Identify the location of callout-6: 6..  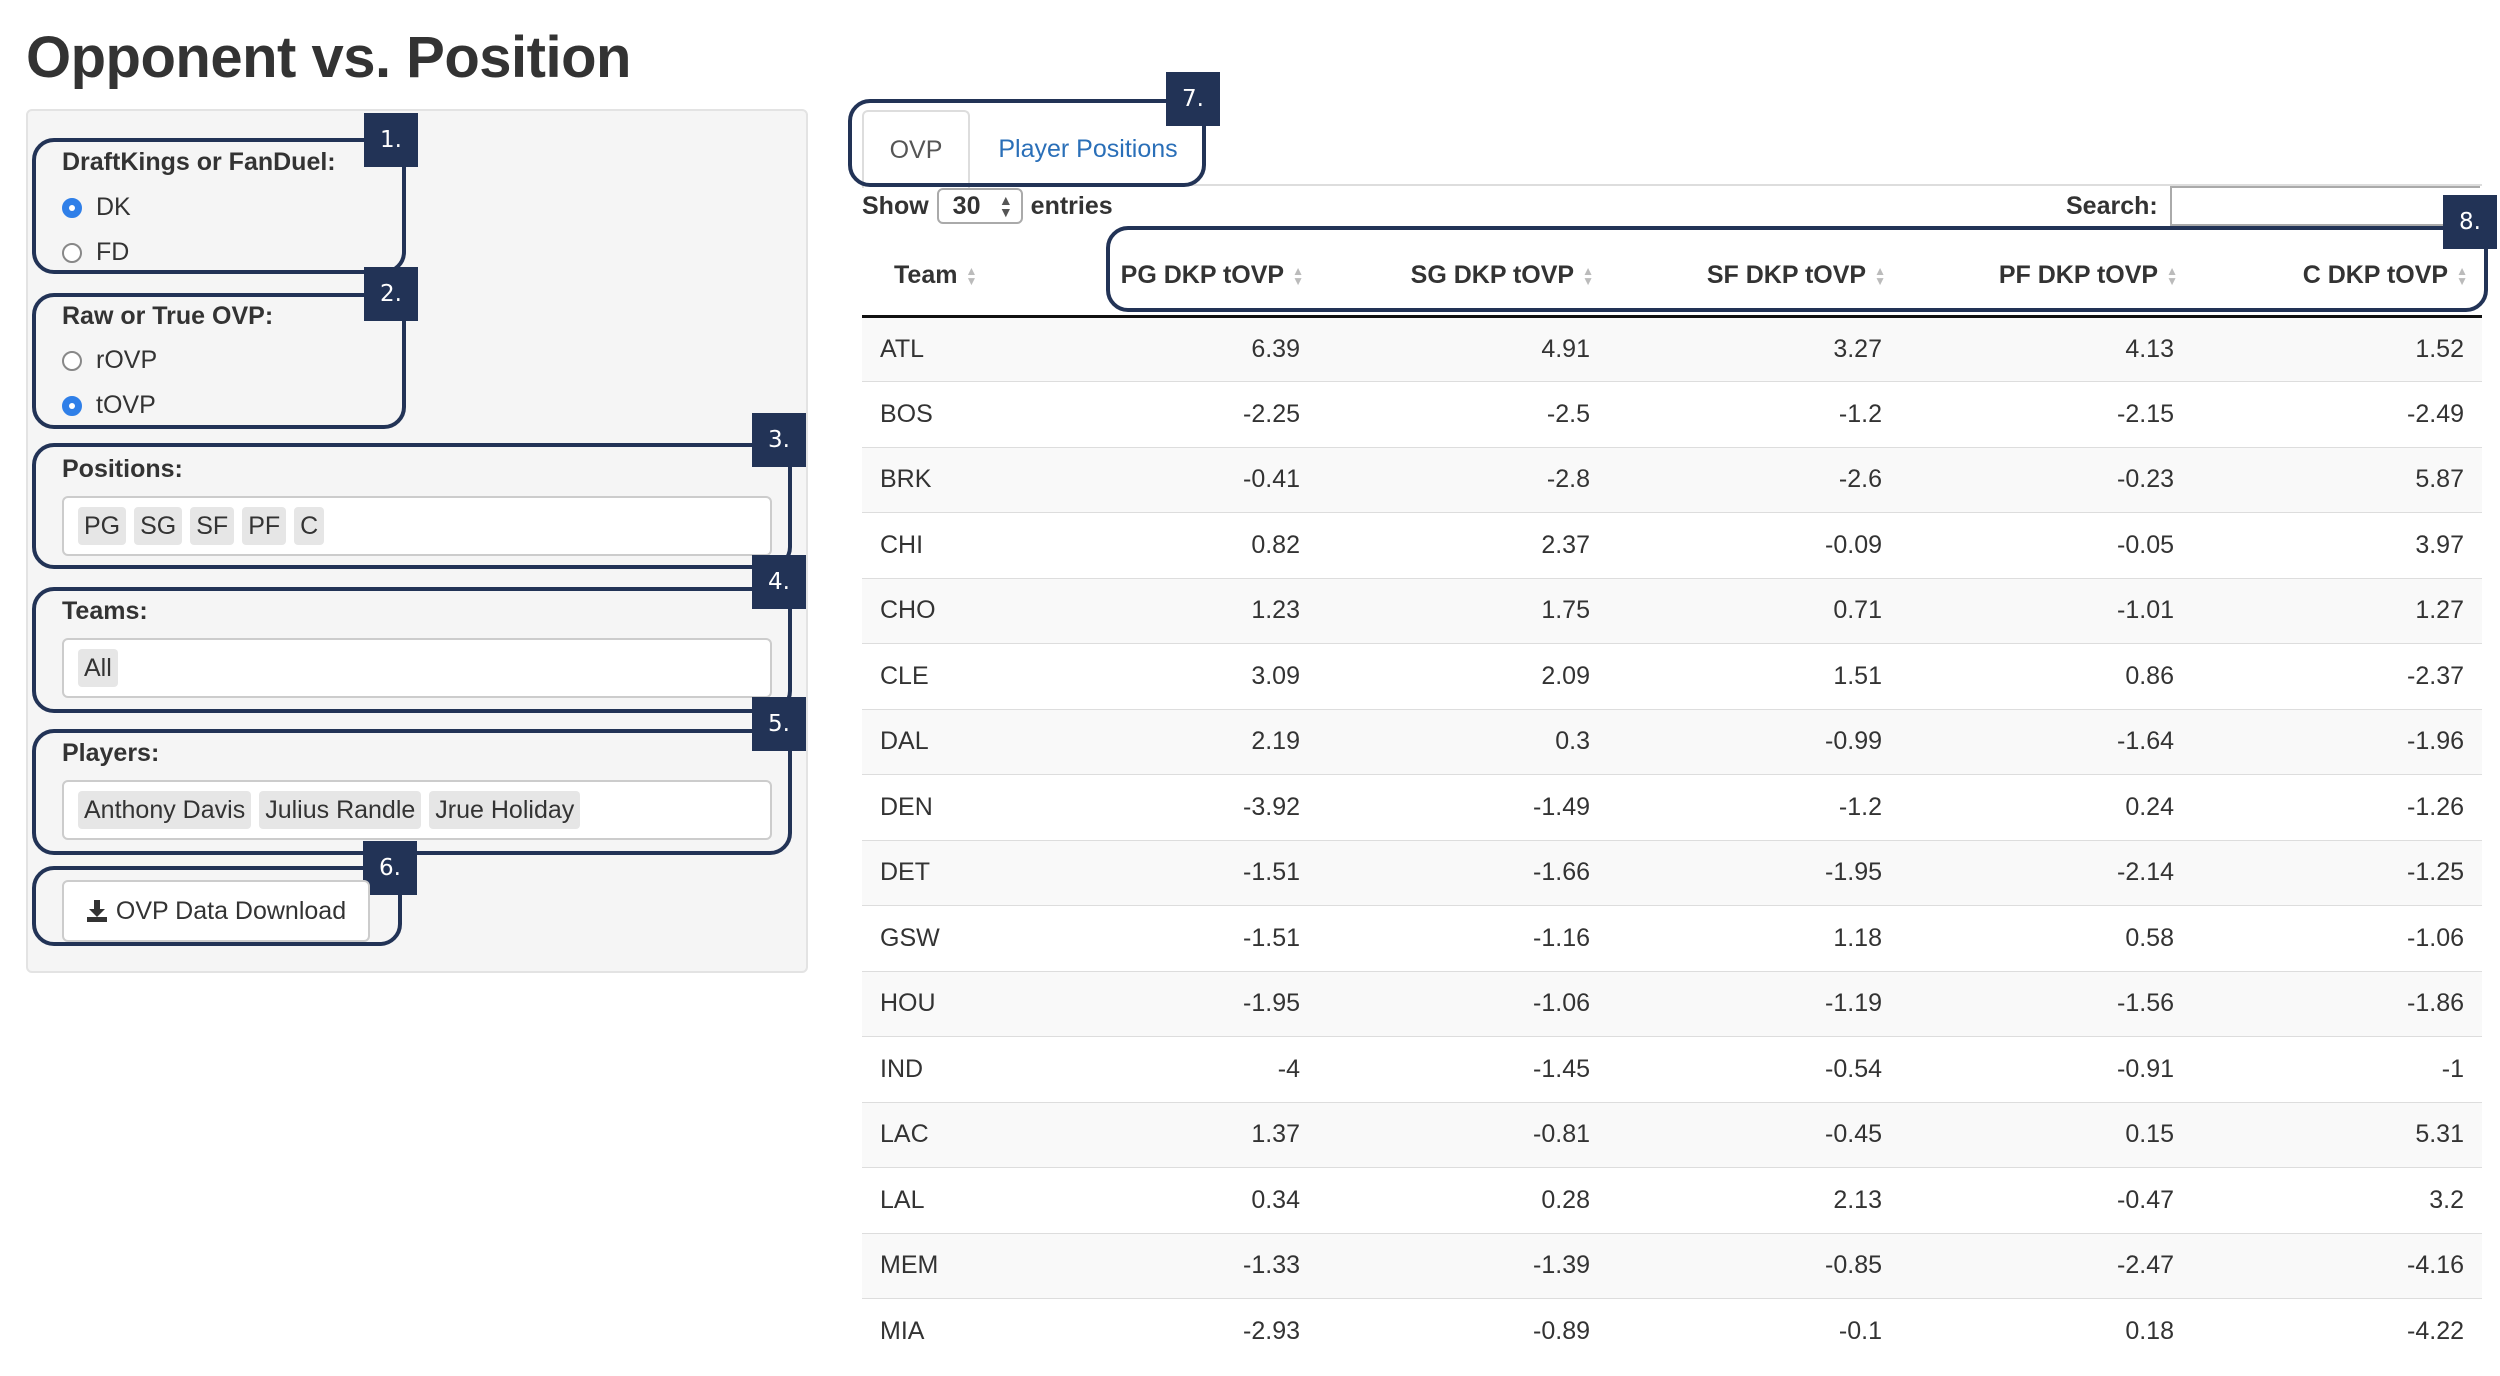
(390, 868).